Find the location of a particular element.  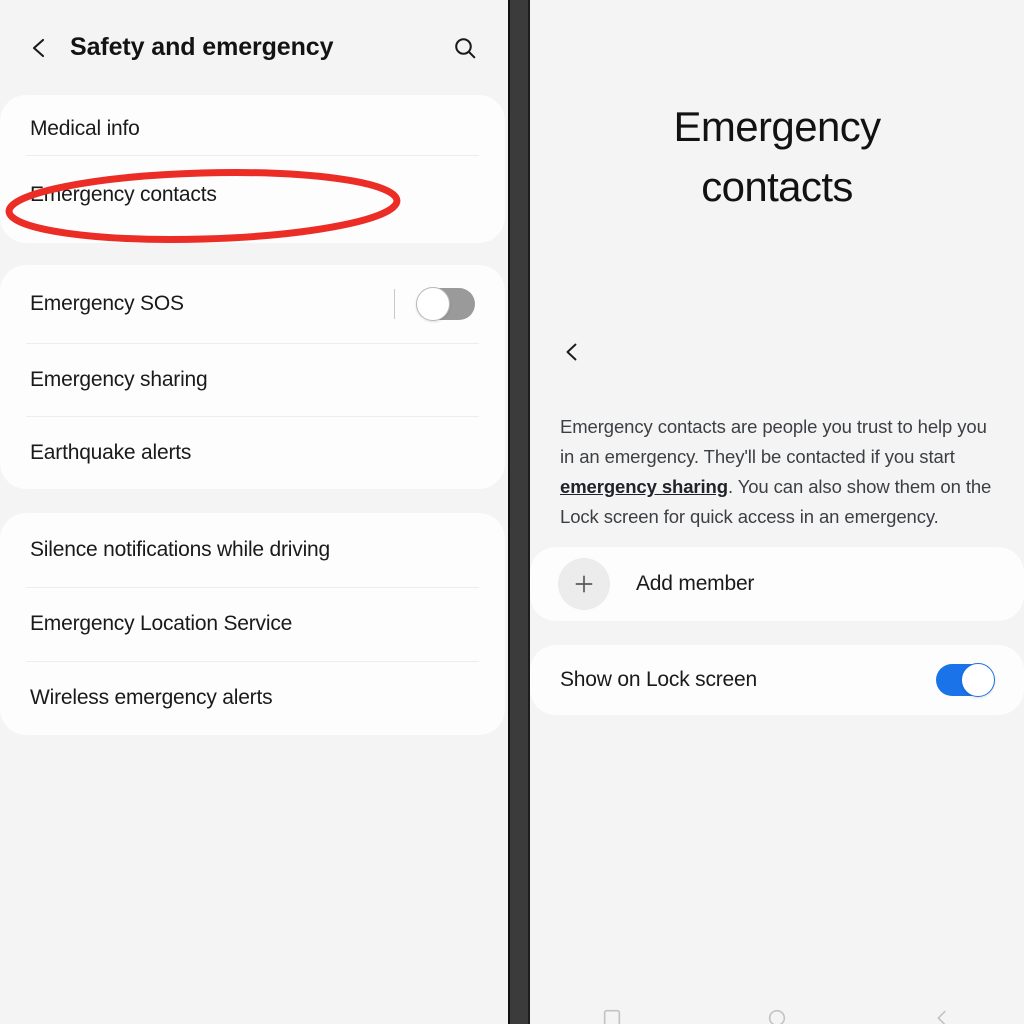

show-on-lock-screen-row: Show on Lock screen is located at coordinates (777, 680).